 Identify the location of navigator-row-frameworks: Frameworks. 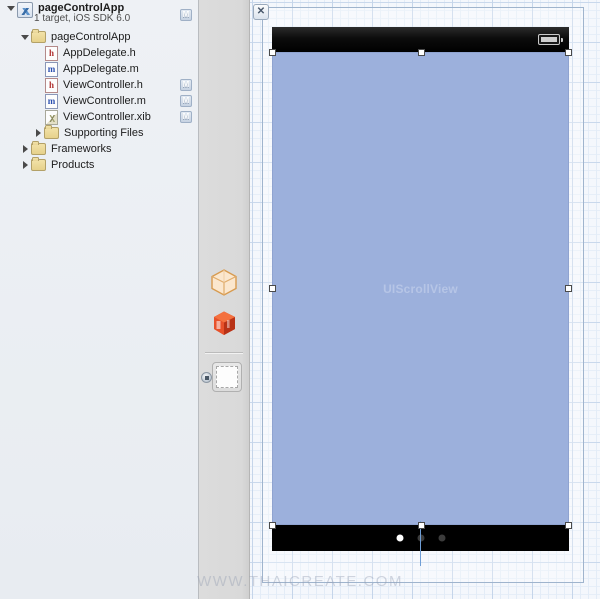
(99, 149).